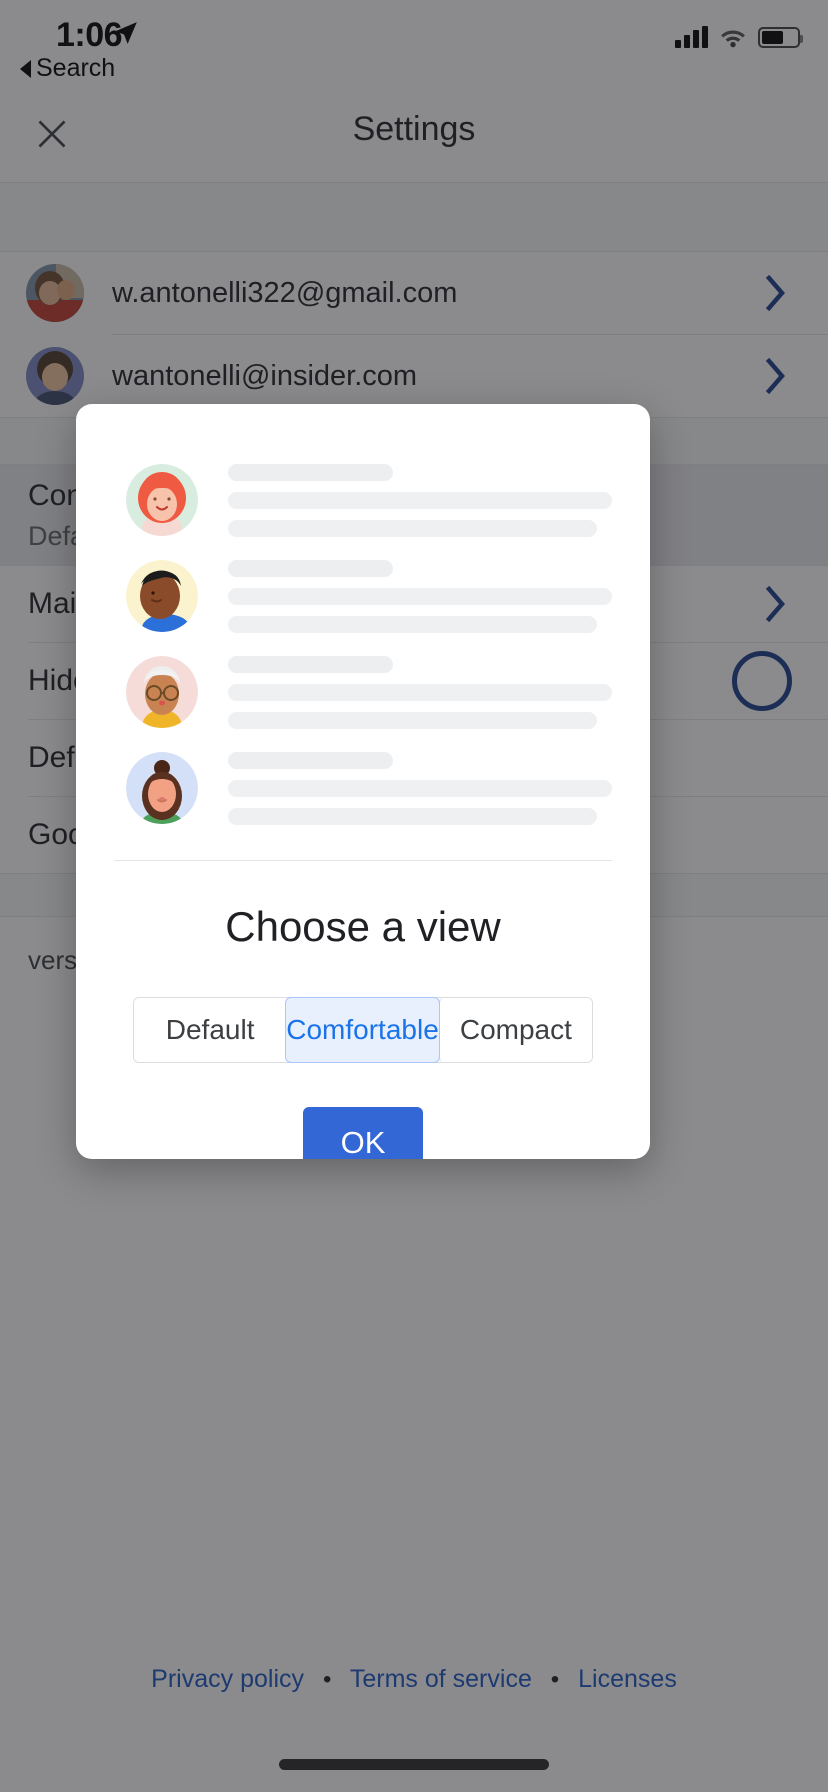 The height and width of the screenshot is (1792, 828). What do you see at coordinates (210, 1030) in the screenshot?
I see `segment-default: Default` at bounding box center [210, 1030].